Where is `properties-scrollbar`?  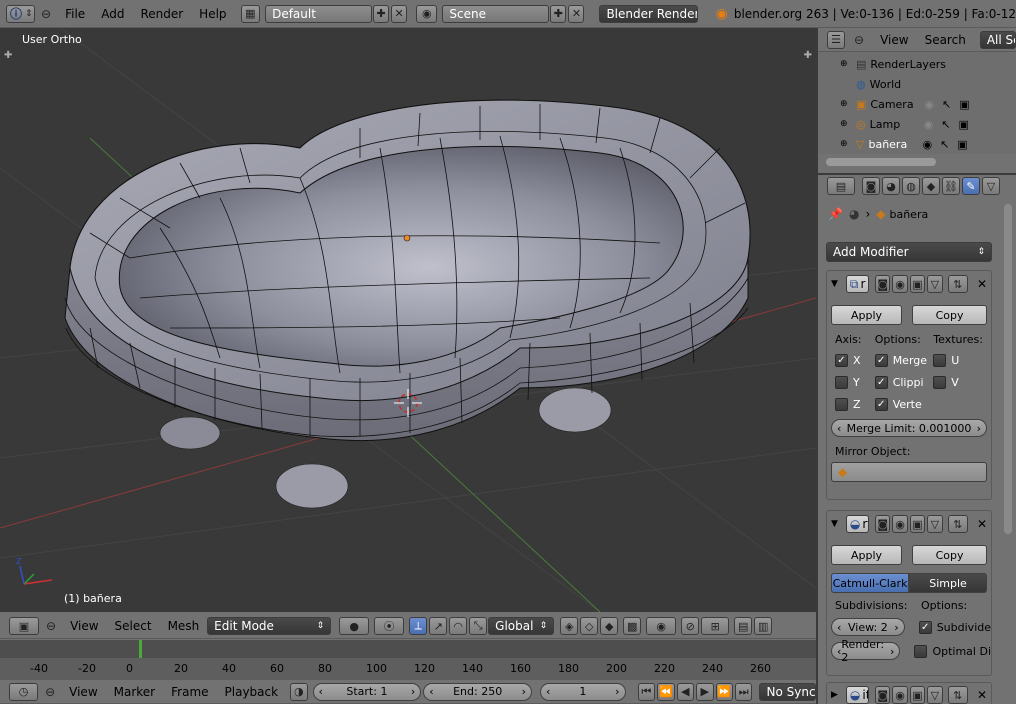
properties-scrollbar is located at coordinates (1008, 369).